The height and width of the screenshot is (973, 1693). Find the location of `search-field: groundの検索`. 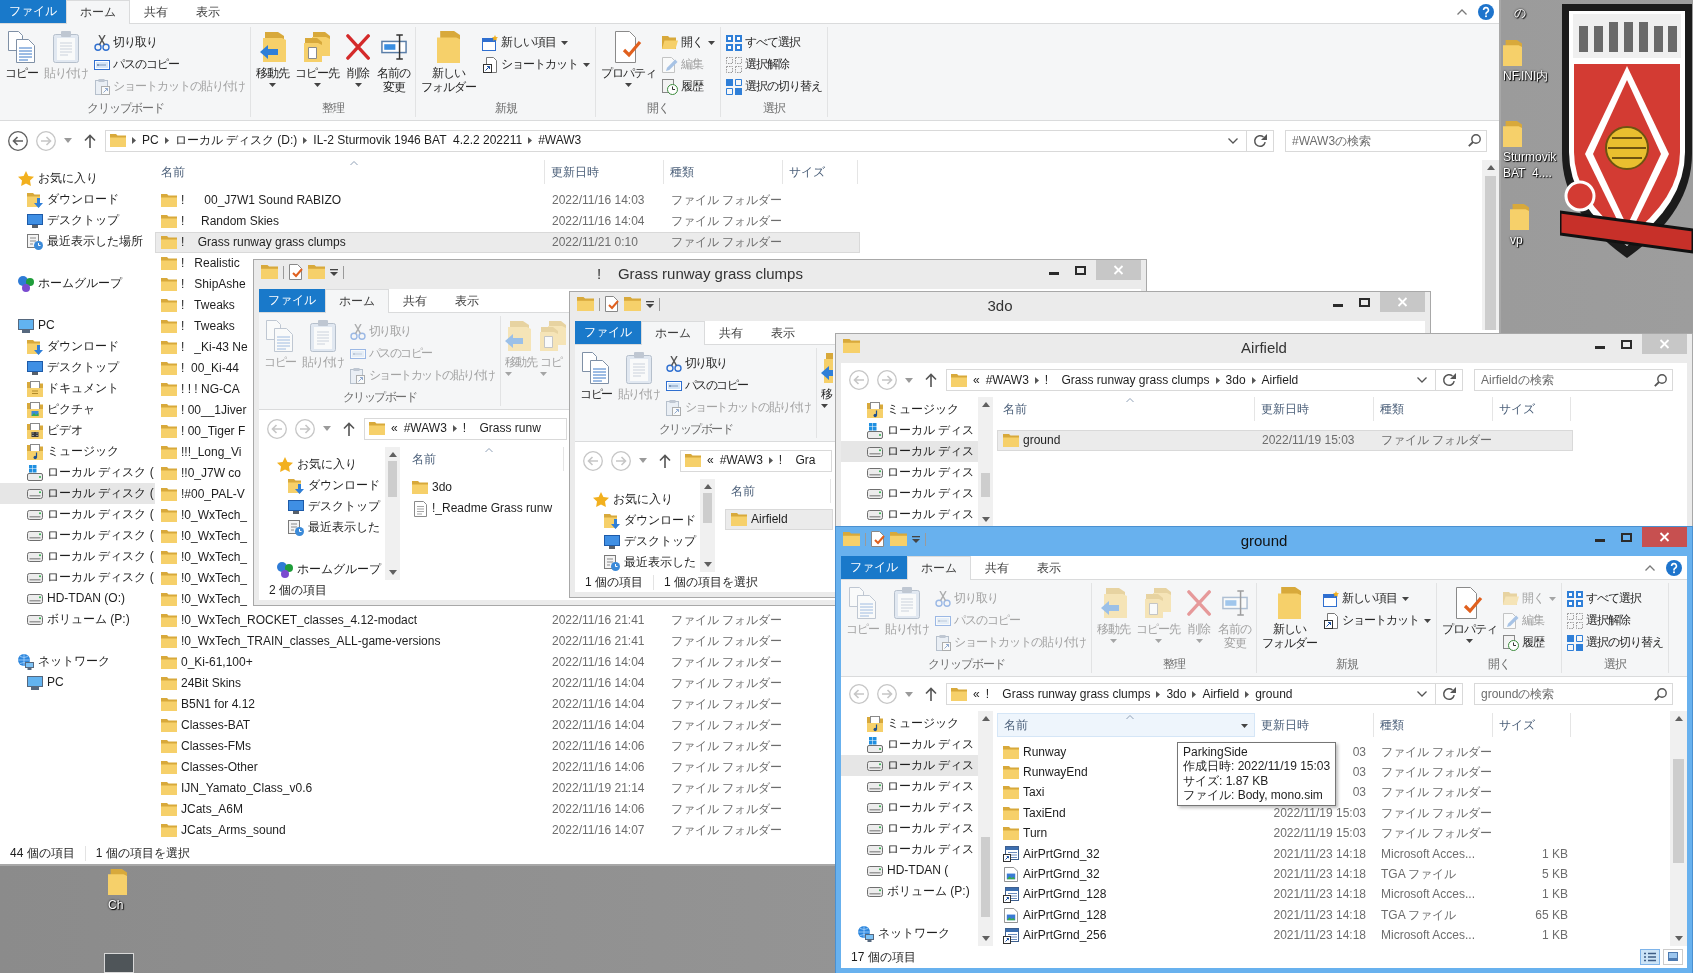

search-field: groundの検索 is located at coordinates (1573, 694).